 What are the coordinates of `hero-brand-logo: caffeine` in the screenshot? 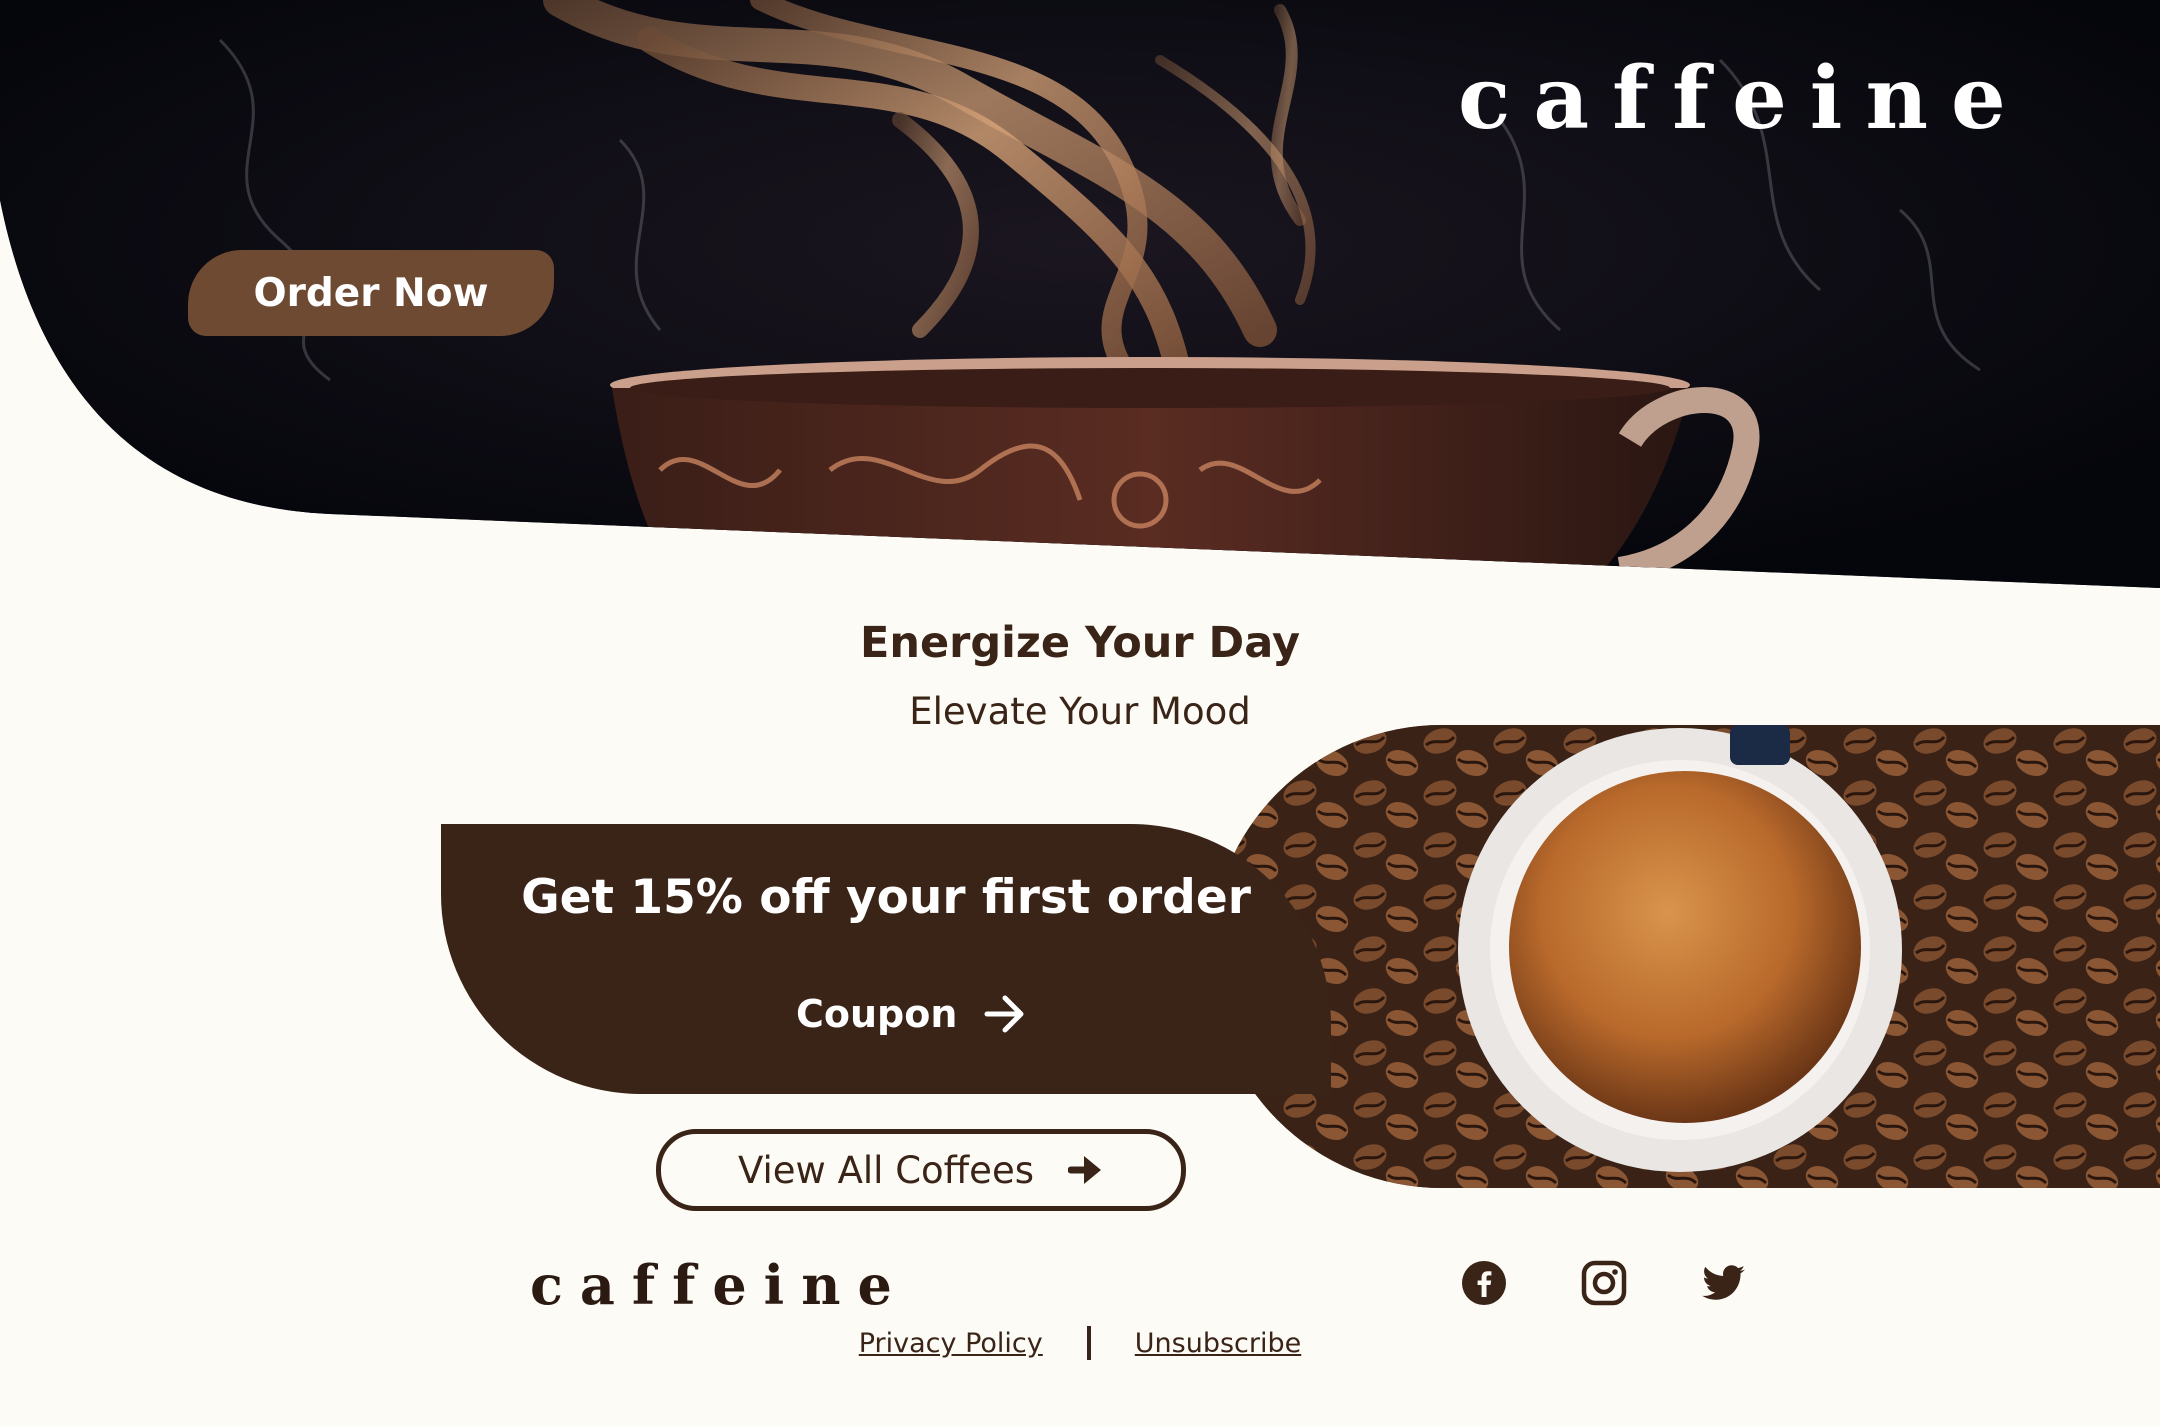 It's located at (1743, 98).